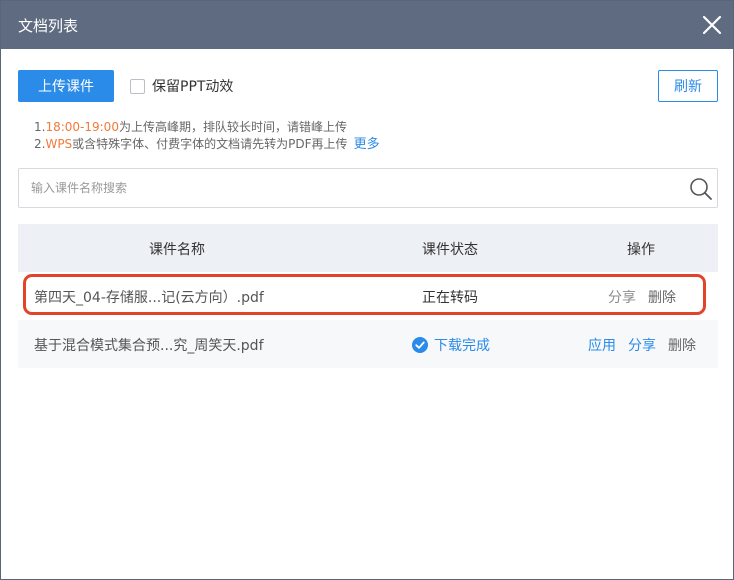  I want to click on row-status: 下载完成, so click(451, 345).